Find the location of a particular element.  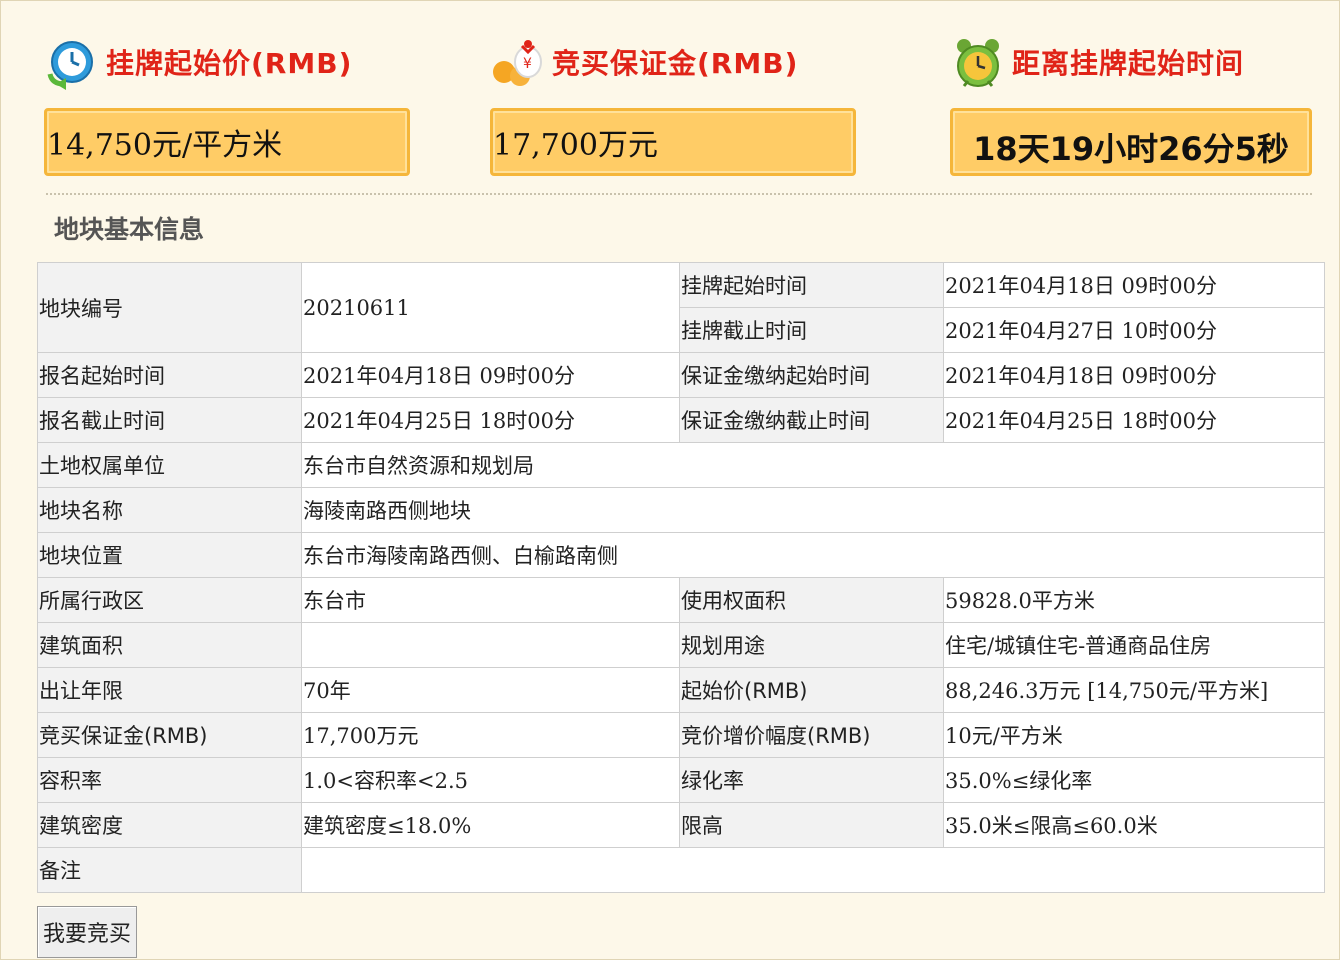

term-label: 出让年限 is located at coordinates (169, 690).